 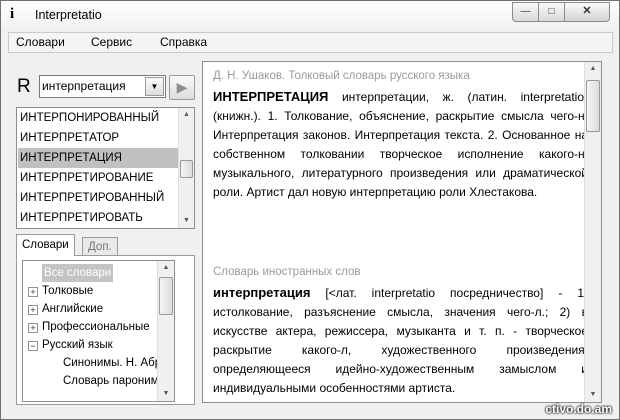 What do you see at coordinates (182, 87) in the screenshot?
I see `go-button: ▶` at bounding box center [182, 87].